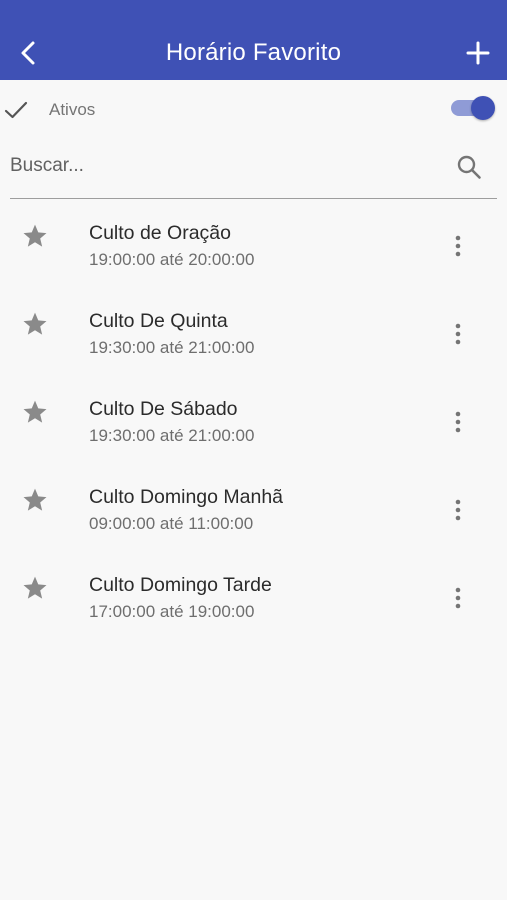 The height and width of the screenshot is (900, 507). I want to click on item-name: Culto Domingo Tarde, so click(180, 585).